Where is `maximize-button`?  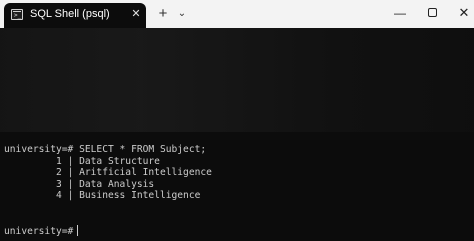
maximize-button is located at coordinates (432, 14).